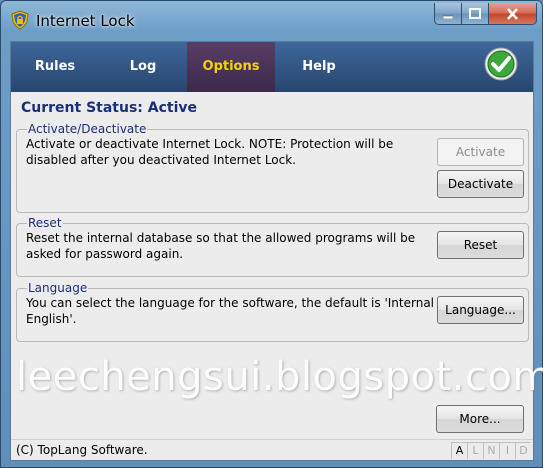  Describe the element at coordinates (272, 449) in the screenshot. I see `status-bar: (C) TopLang Software. A L N I D` at that location.